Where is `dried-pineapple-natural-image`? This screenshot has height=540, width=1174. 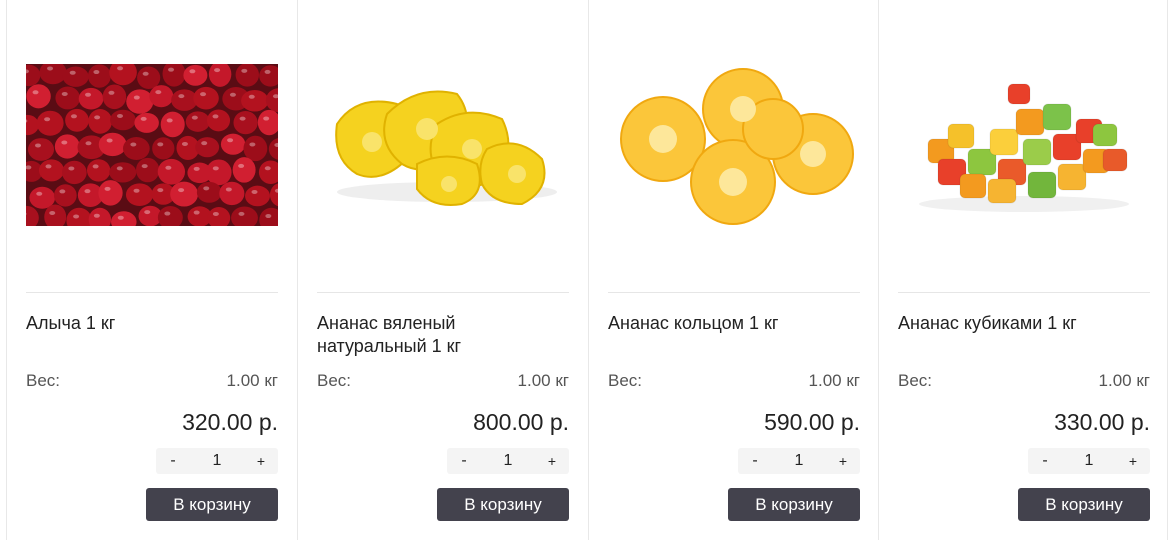
dried-pineapple-natural-image is located at coordinates (443, 145).